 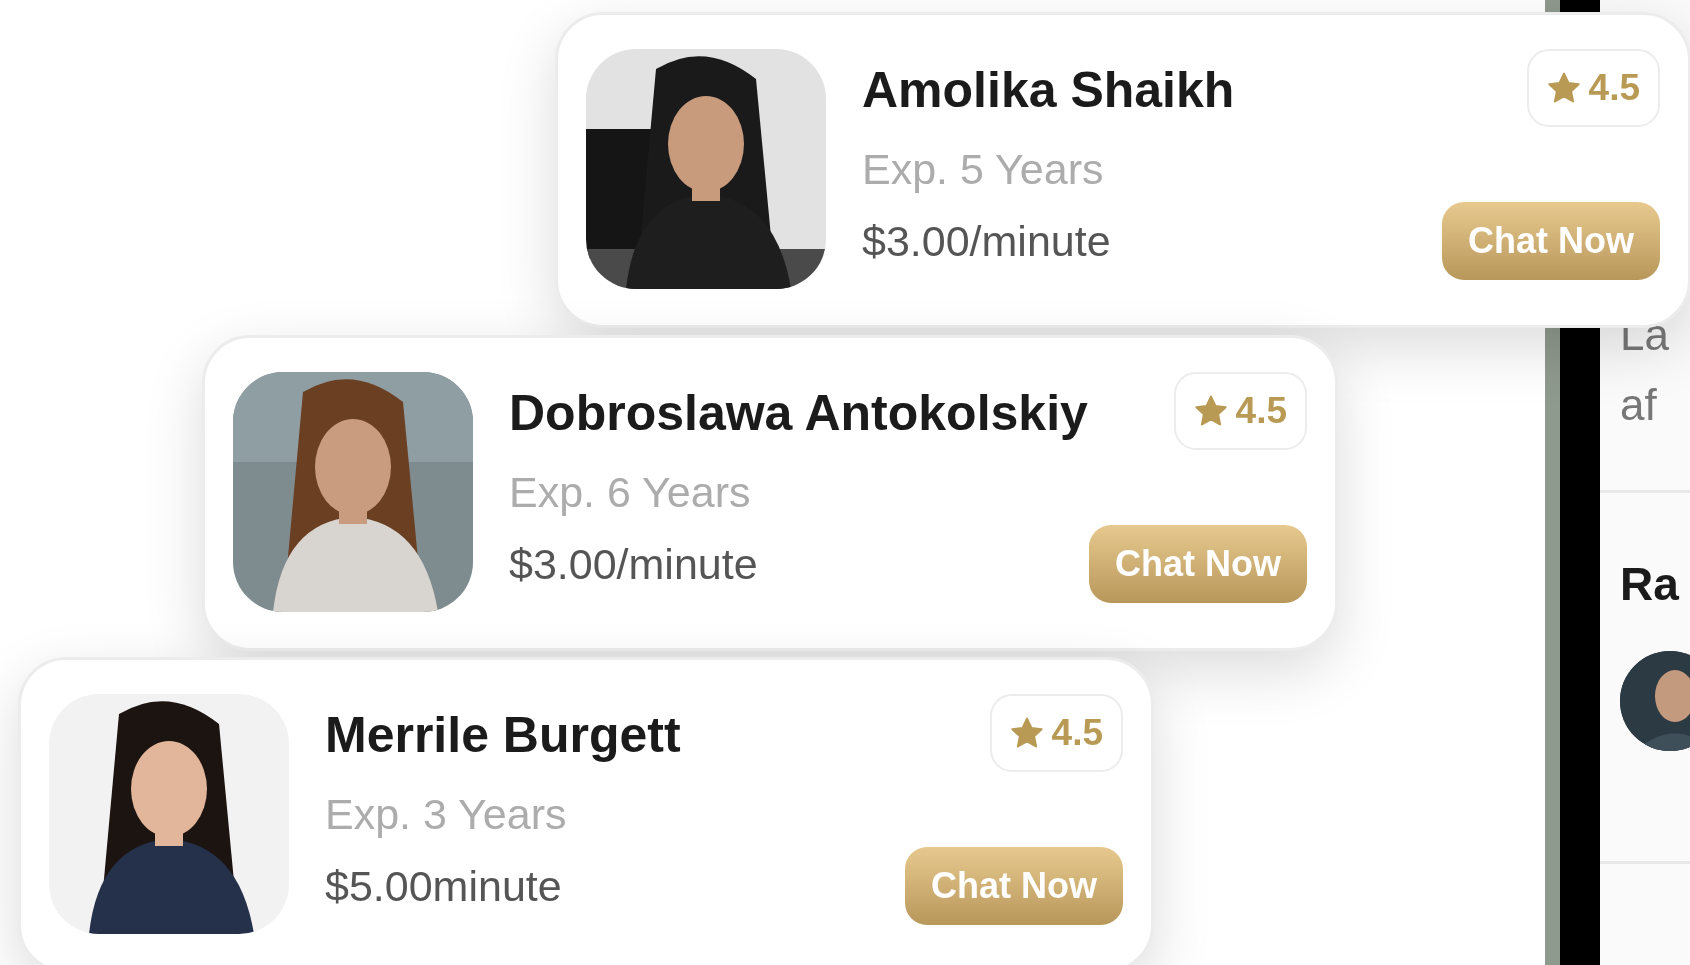 I want to click on experience-text: Exp. 3 Years, so click(x=446, y=814).